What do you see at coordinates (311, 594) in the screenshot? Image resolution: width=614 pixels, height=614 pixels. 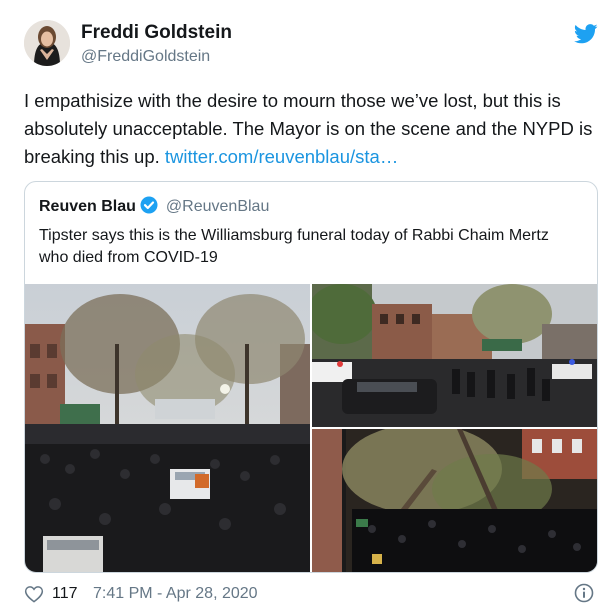 I see `tweet-footer: 117 7:41 PM - Apr 28, 2020` at bounding box center [311, 594].